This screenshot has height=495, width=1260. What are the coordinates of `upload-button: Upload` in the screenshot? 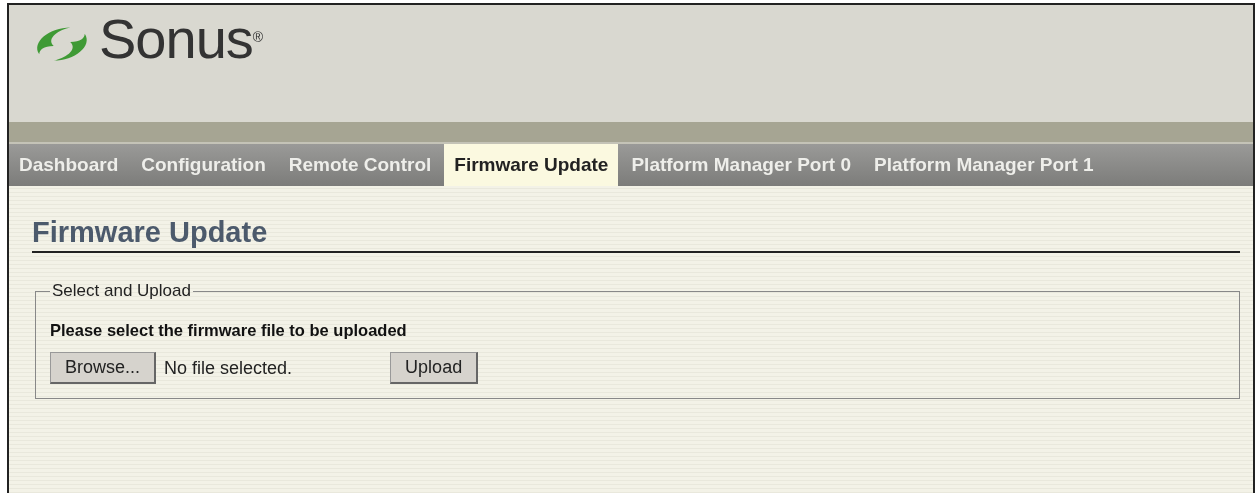 It's located at (434, 368).